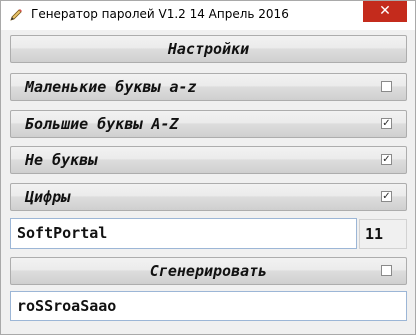 The image size is (416, 335). What do you see at coordinates (160, 14) in the screenshot?
I see `window-title: Генератор паролей V1.2 14 Апрель 2016` at bounding box center [160, 14].